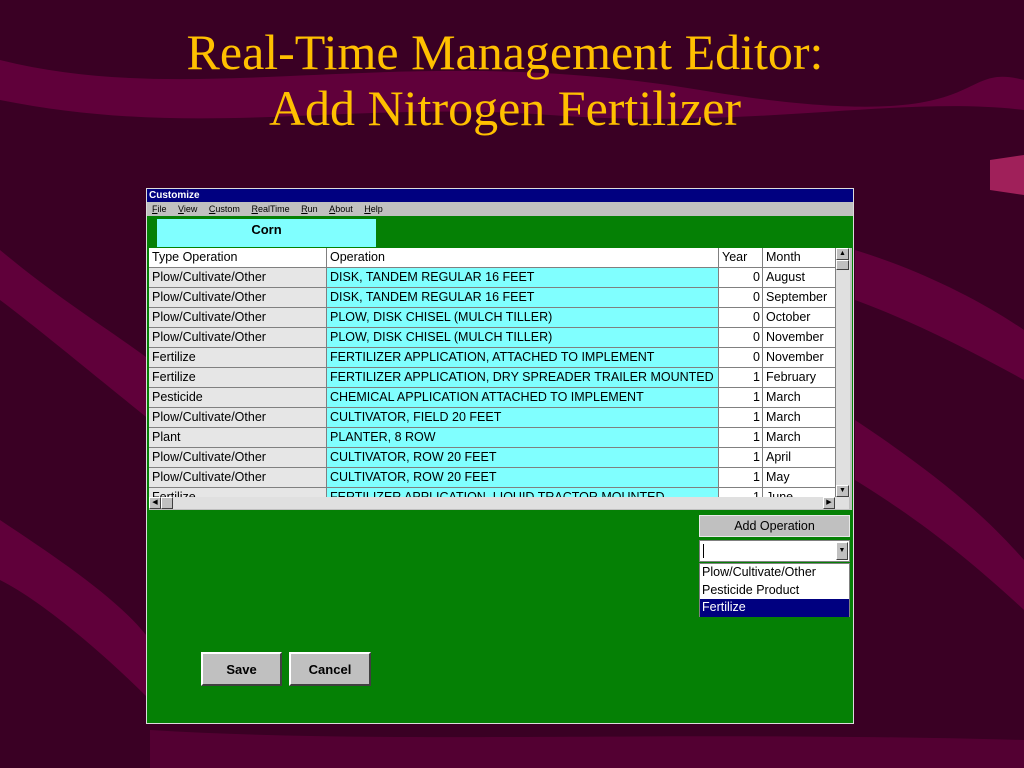 The height and width of the screenshot is (768, 1024). I want to click on window-titlebar: Customize, so click(500, 195).